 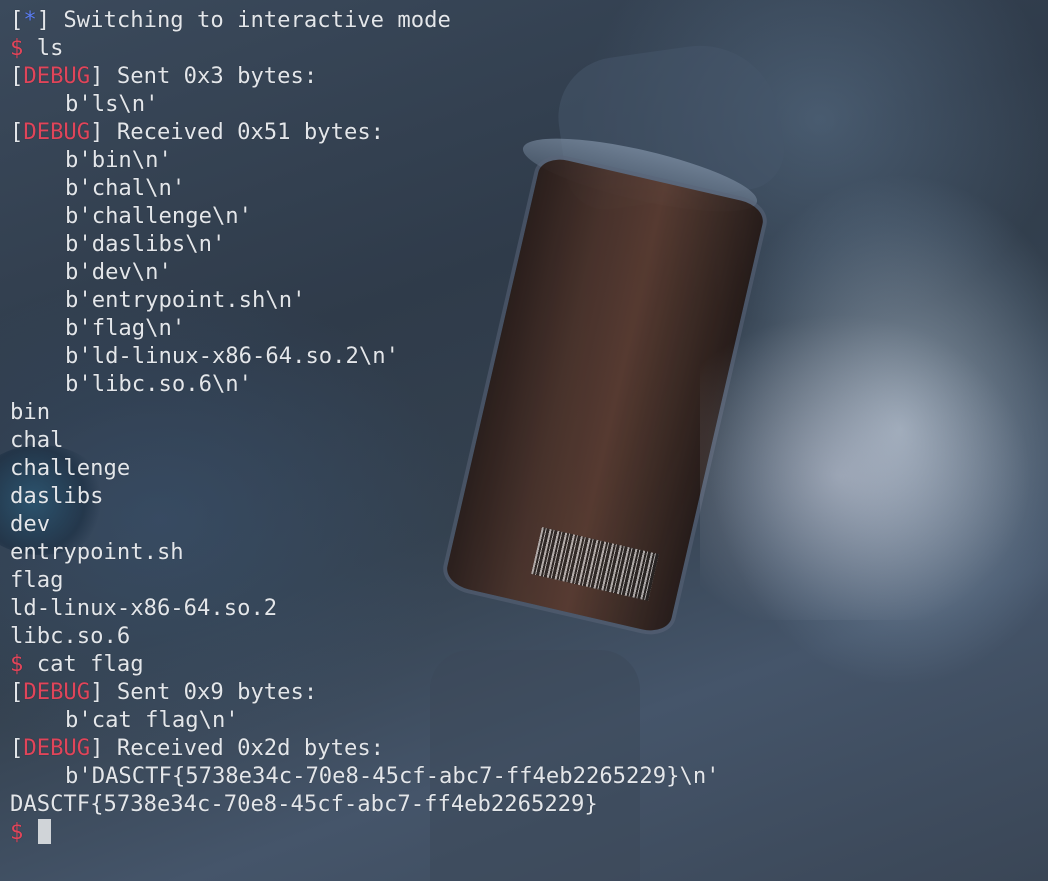 I want to click on debug-text: Sent 0x3 bytes:, so click(x=210, y=76).